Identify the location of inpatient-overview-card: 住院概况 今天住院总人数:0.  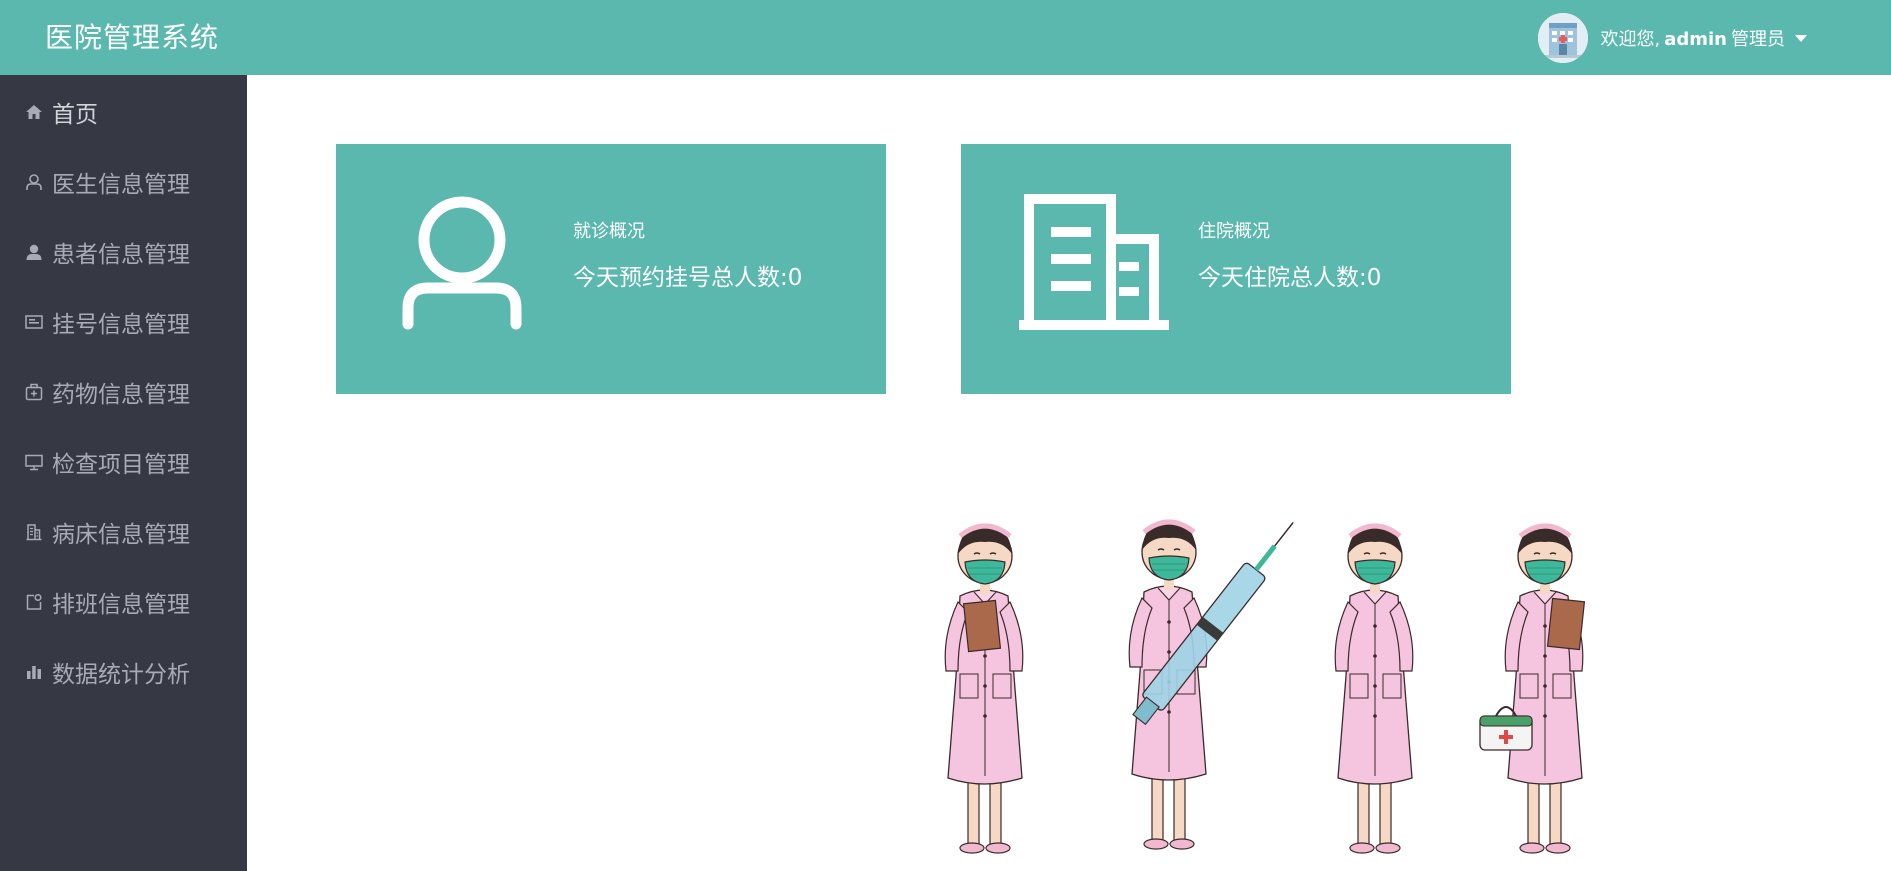
(1236, 269).